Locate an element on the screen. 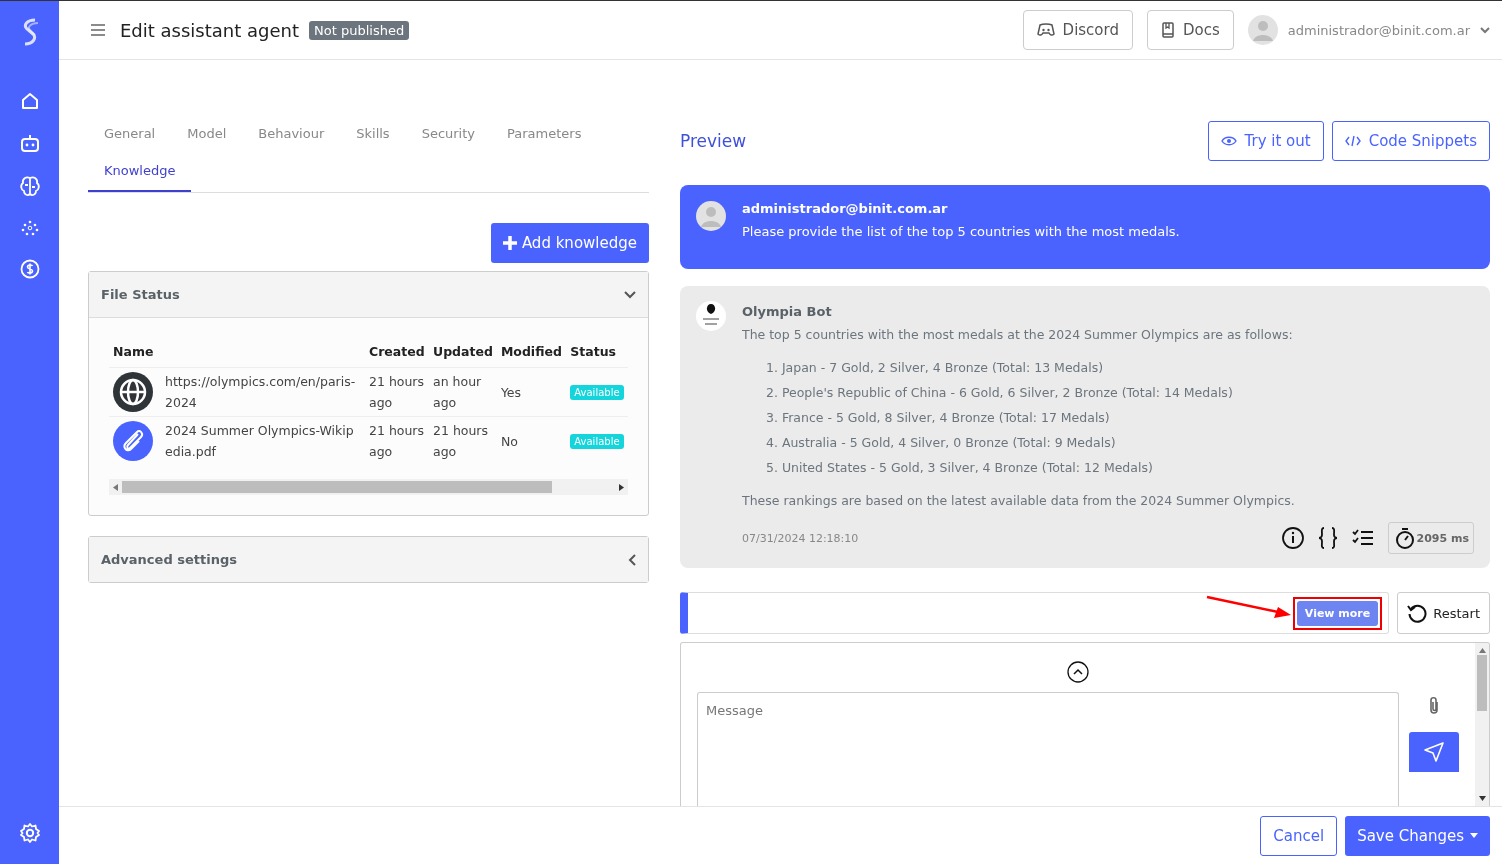  column-header: Created is located at coordinates (397, 354).